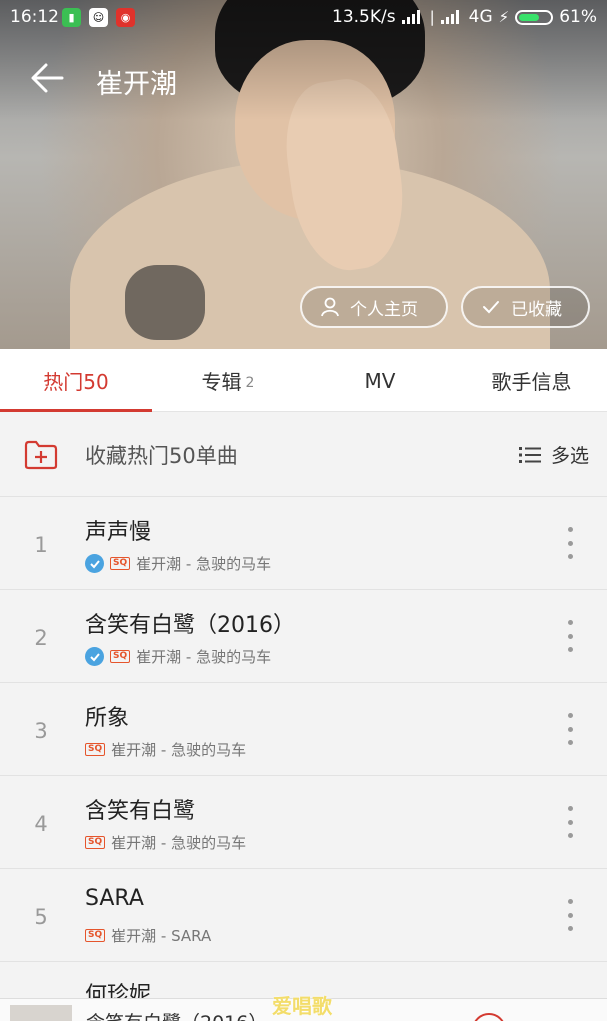 The width and height of the screenshot is (607, 1021). Describe the element at coordinates (303, 543) in the screenshot. I see `song-row: 1 声声慢 SQ 崔开潮 - 急驶的马车` at that location.